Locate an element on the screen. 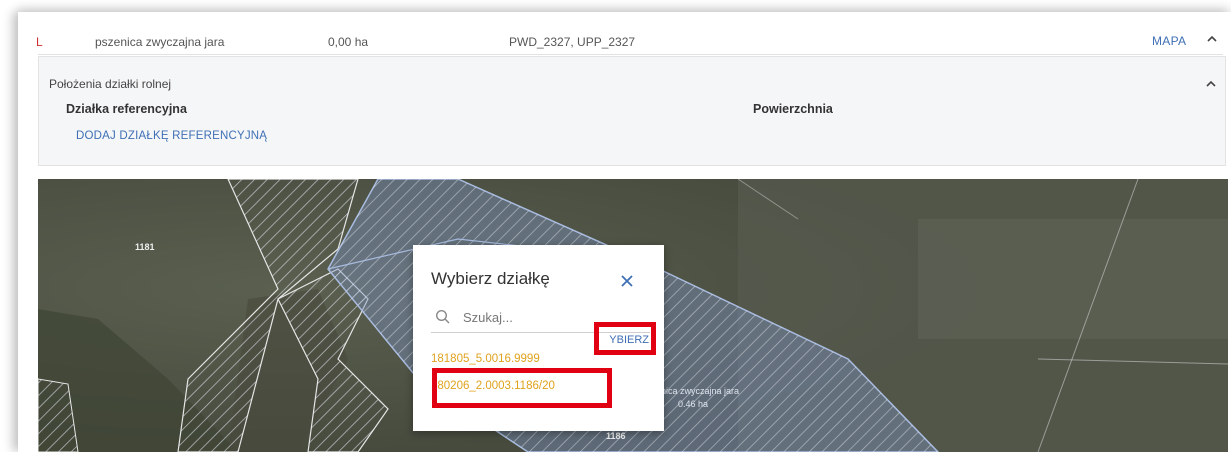 This screenshot has height=452, width=1231. annotation-highlight-item is located at coordinates (522, 388).